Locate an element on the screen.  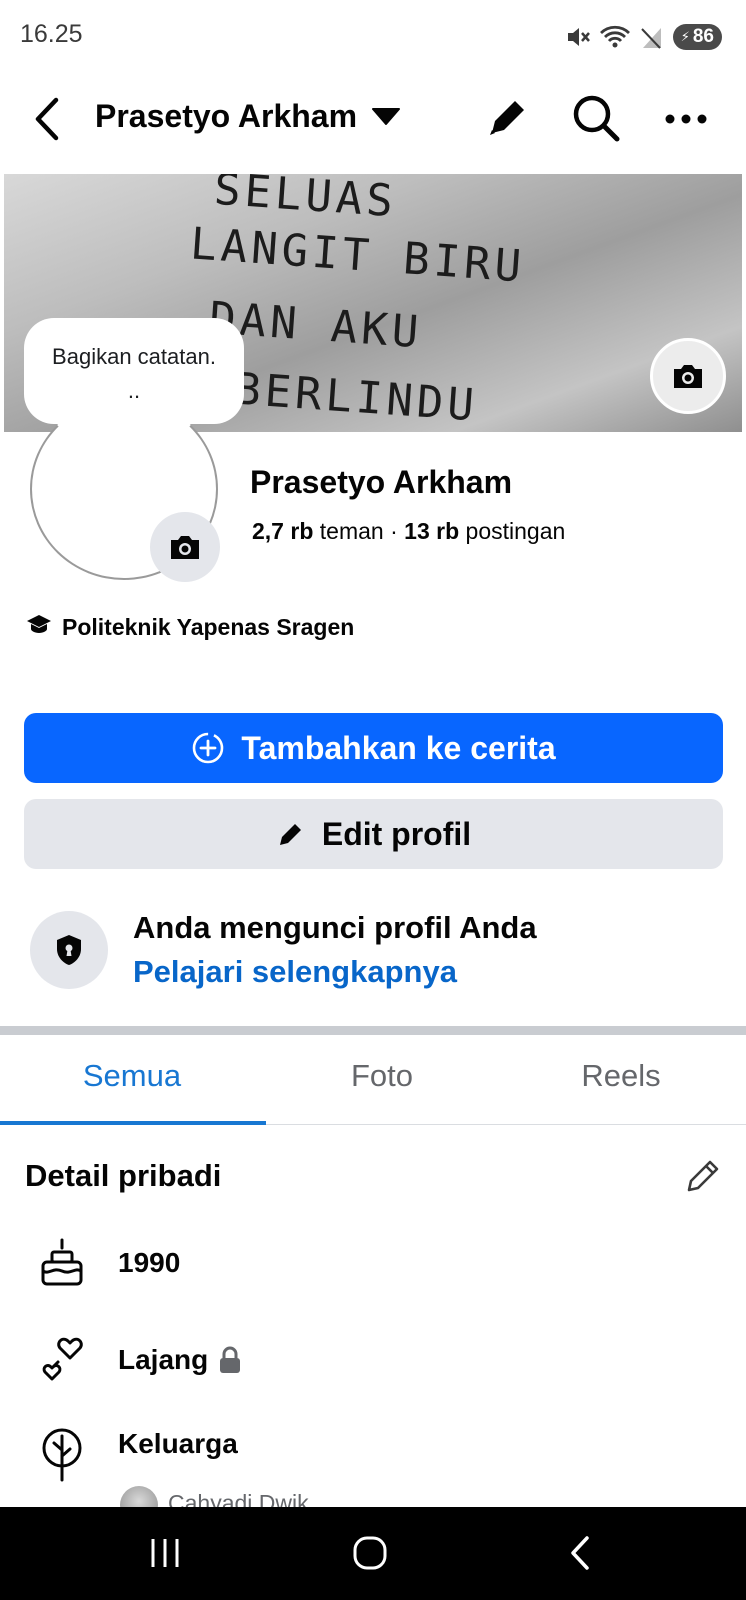
edit-header-button is located at coordinates (508, 119).